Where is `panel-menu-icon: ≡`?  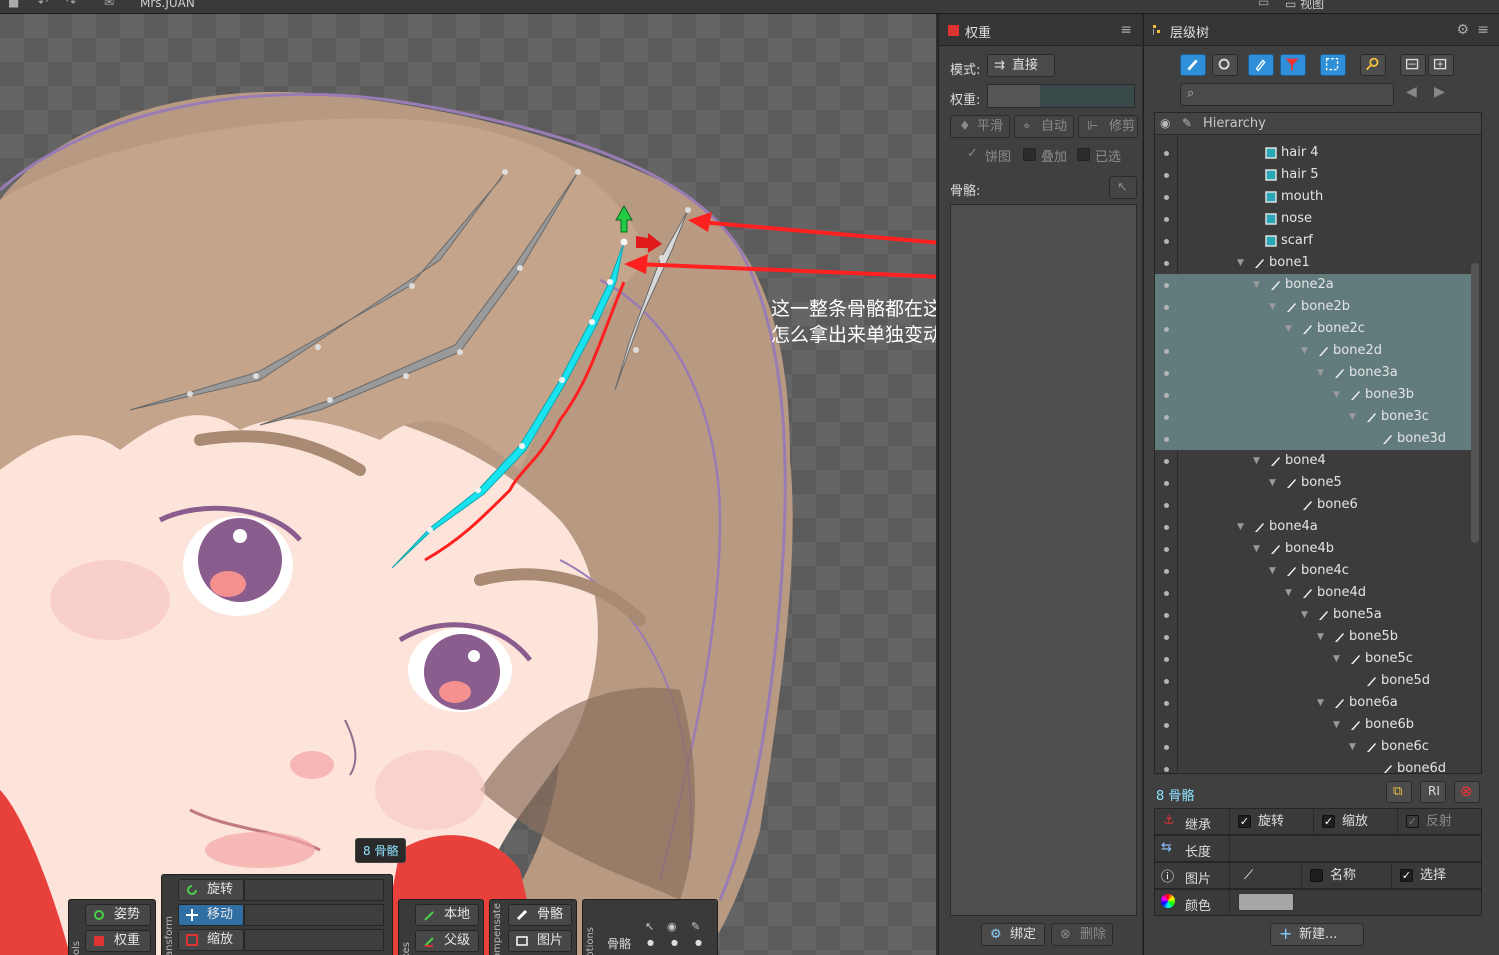
panel-menu-icon: ≡ is located at coordinates (1126, 30).